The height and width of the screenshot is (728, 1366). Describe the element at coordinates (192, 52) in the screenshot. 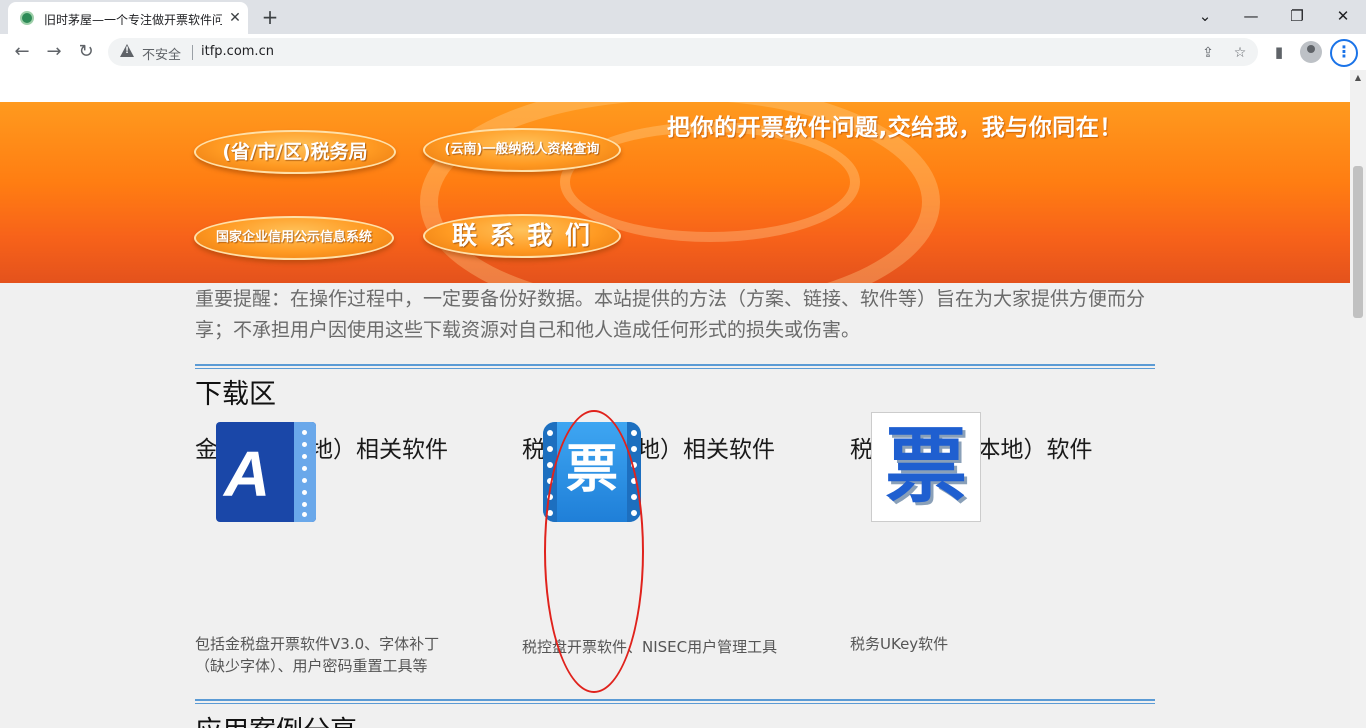

I see `omnibox-separator` at that location.